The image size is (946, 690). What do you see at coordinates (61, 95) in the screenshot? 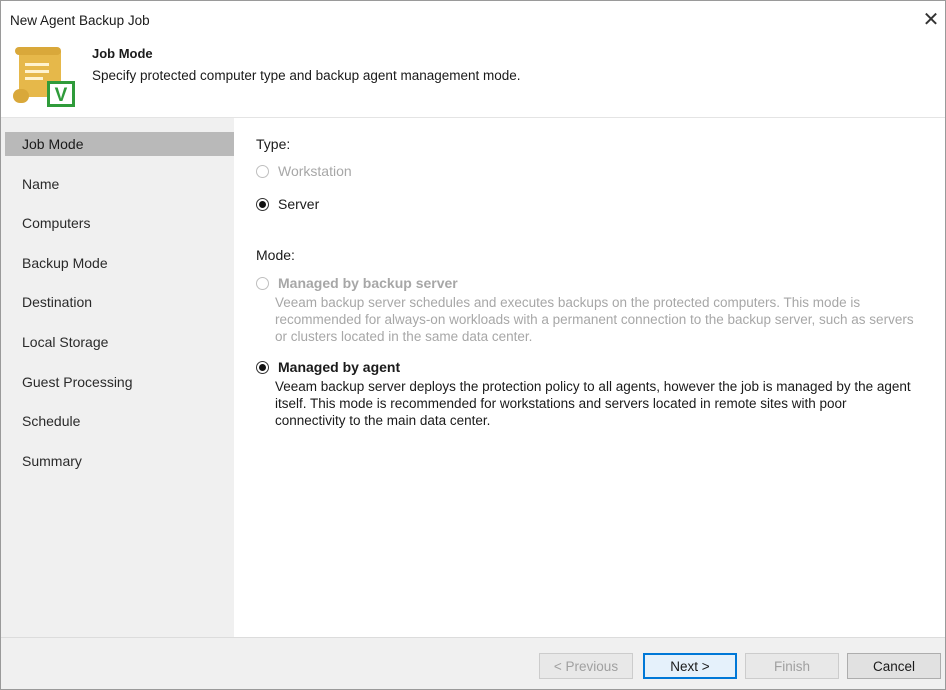
I see `logo-letter: V` at bounding box center [61, 95].